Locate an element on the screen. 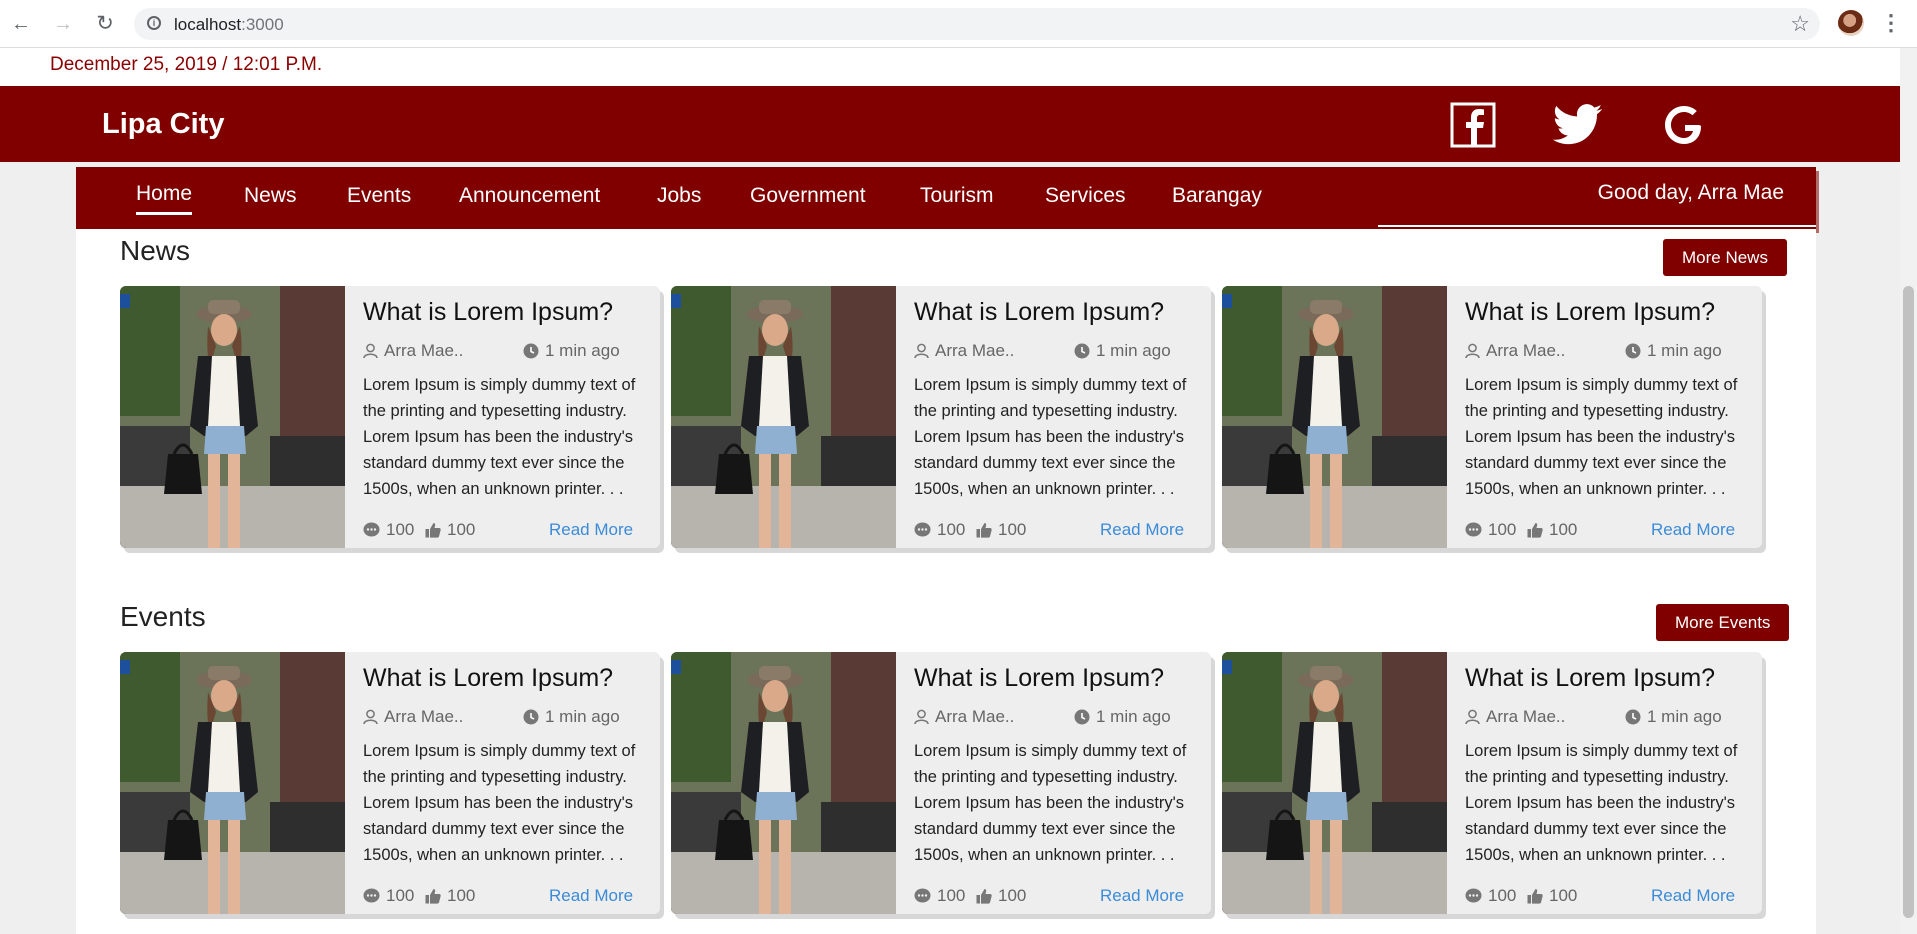 The image size is (1917, 934). nav-item-news: News is located at coordinates (270, 196).